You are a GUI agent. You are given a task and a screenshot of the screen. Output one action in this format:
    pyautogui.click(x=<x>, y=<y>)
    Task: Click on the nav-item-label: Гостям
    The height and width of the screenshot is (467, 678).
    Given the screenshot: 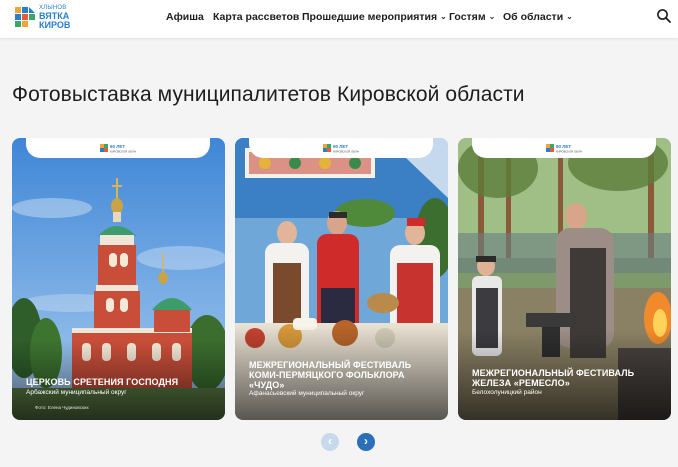 What is the action you would take?
    pyautogui.click(x=467, y=17)
    